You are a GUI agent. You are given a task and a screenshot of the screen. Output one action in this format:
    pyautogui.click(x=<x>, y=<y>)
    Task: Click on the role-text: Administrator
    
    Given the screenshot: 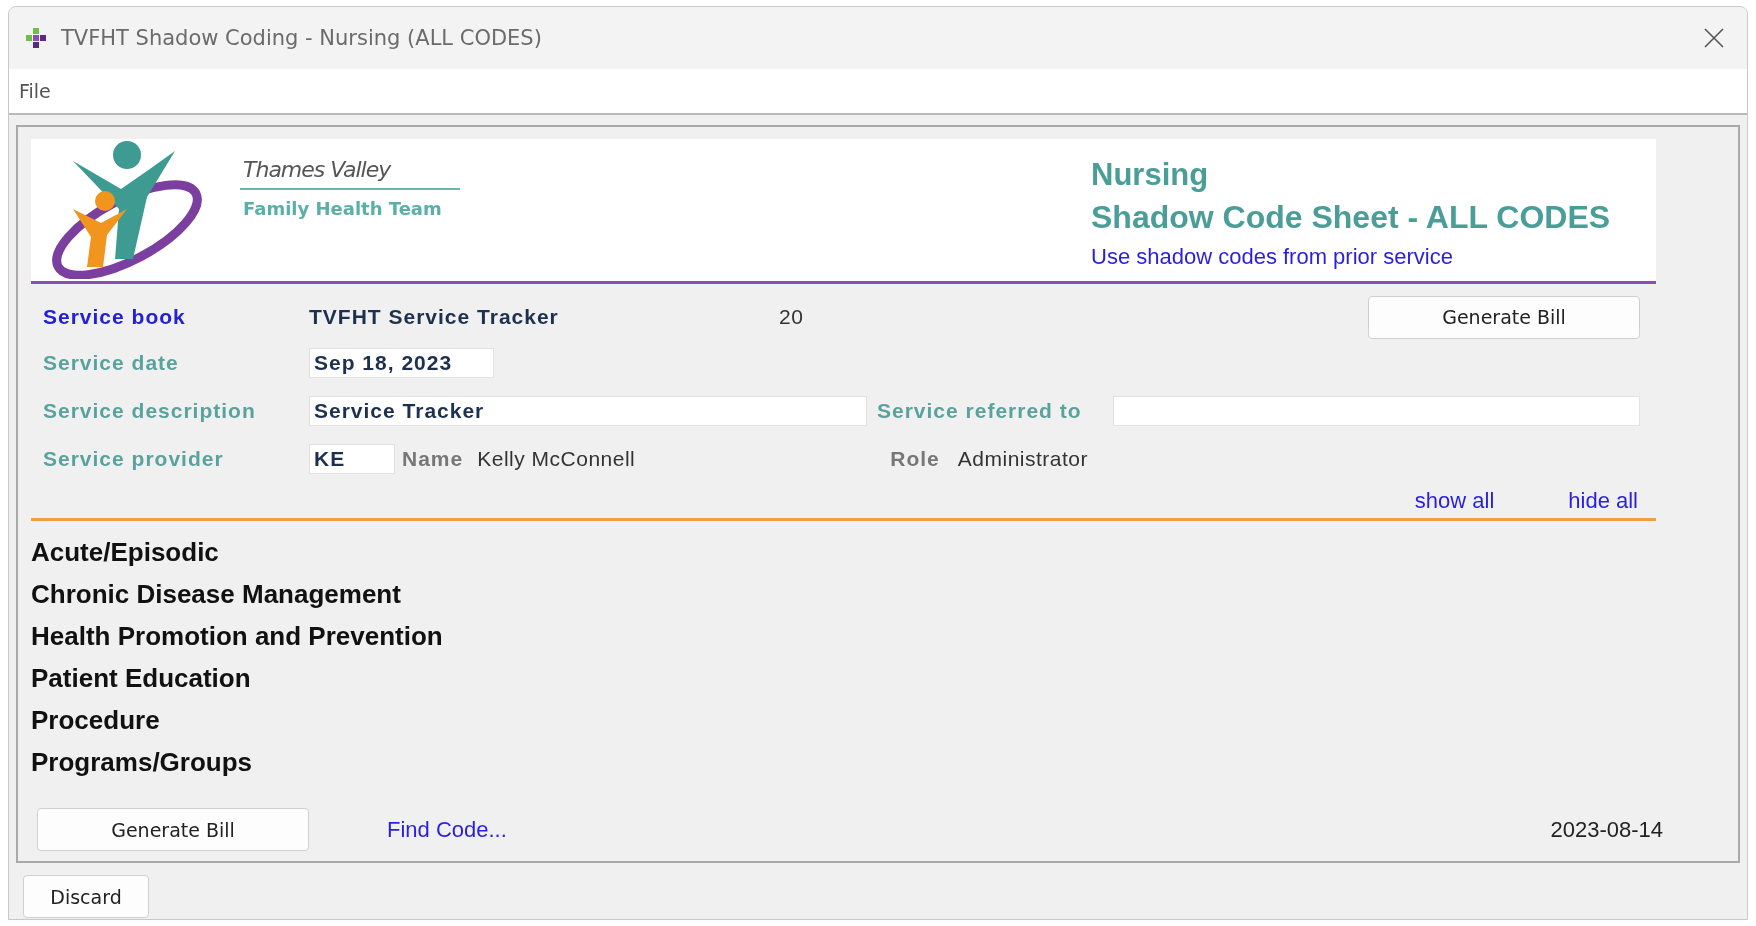 What is the action you would take?
    pyautogui.click(x=1022, y=459)
    